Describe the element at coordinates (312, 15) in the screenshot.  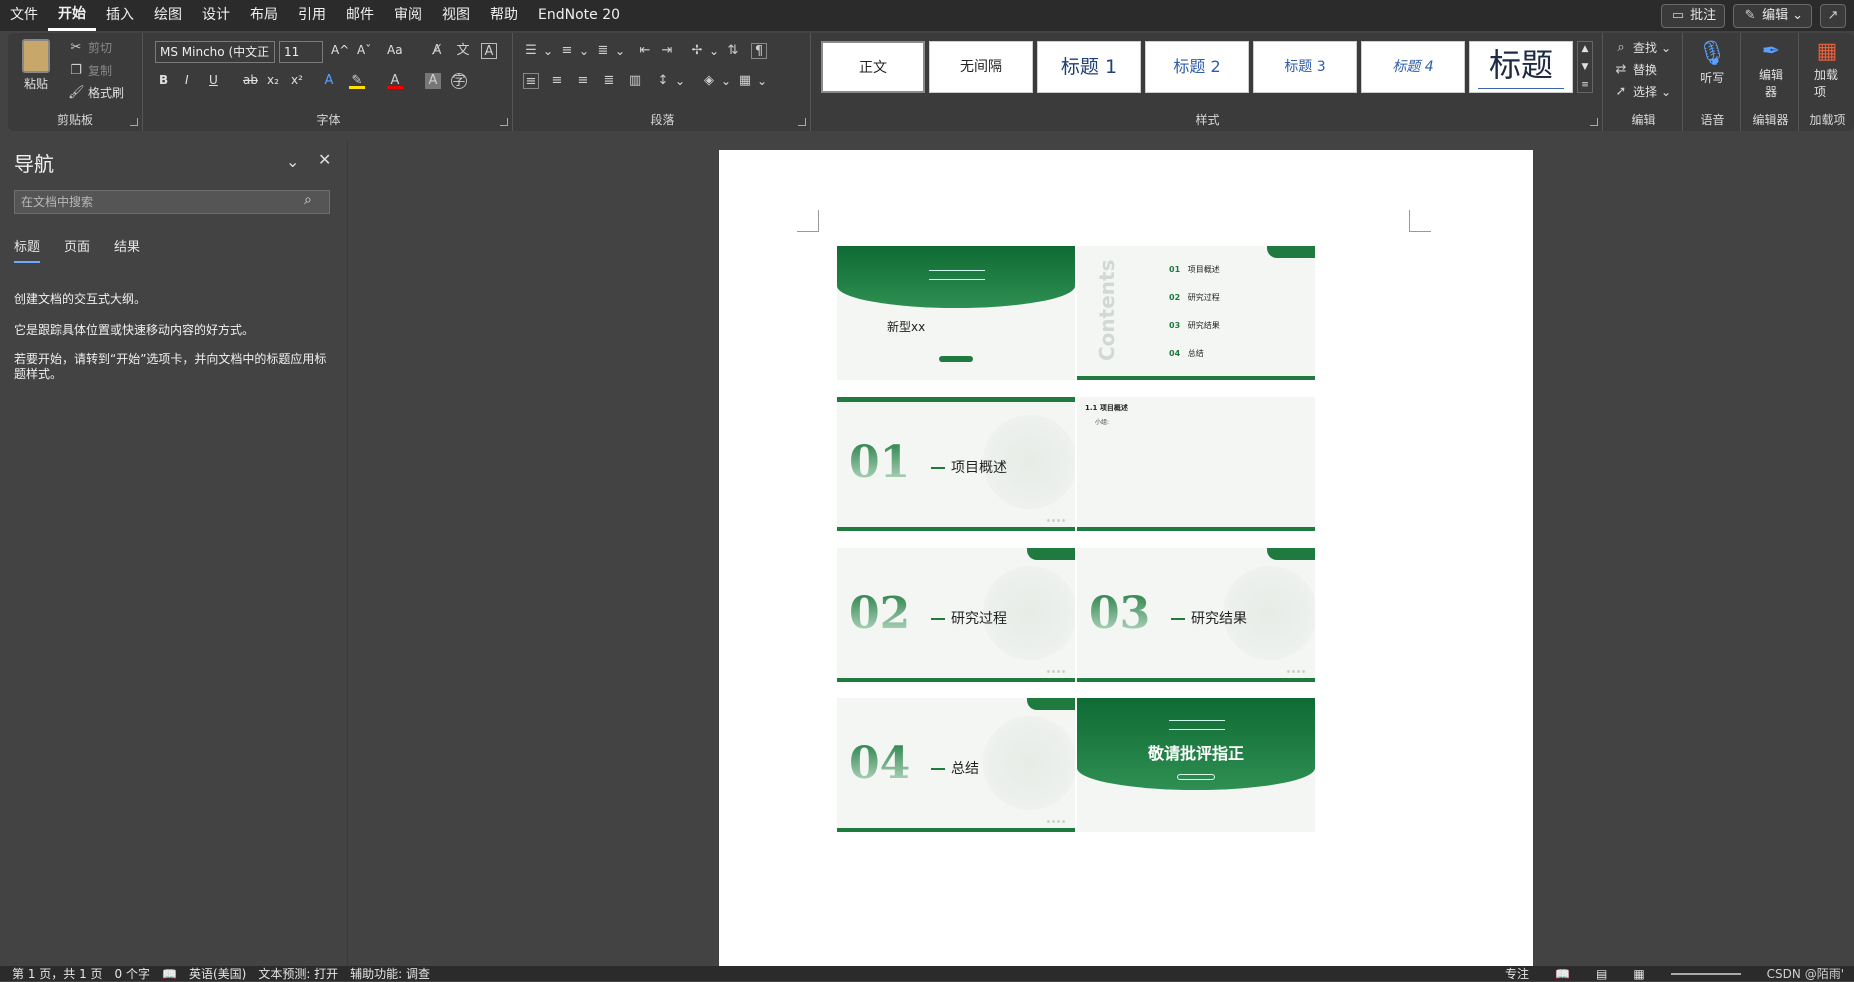
I see `menu-references: 引用` at that location.